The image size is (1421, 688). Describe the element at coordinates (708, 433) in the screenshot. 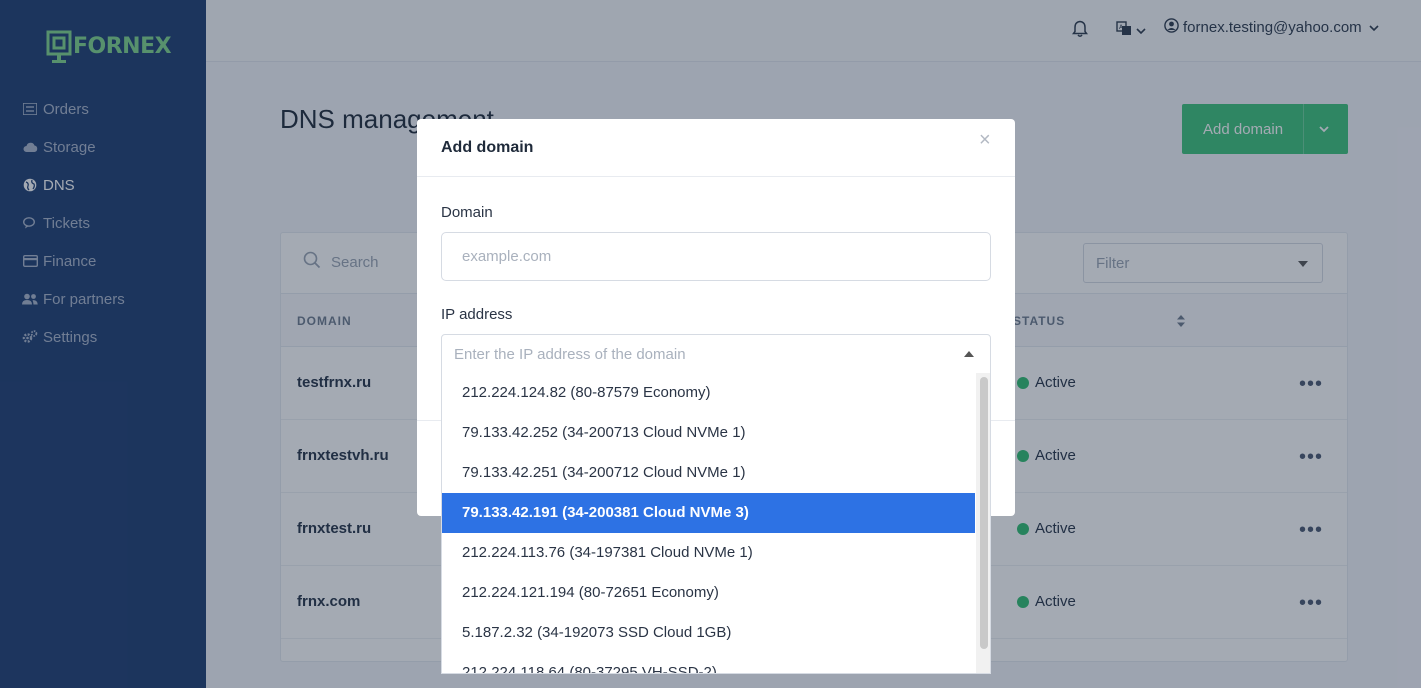

I see `ip-option: 79.133.42.252 (34-200713 Cloud NVMe 1)` at that location.